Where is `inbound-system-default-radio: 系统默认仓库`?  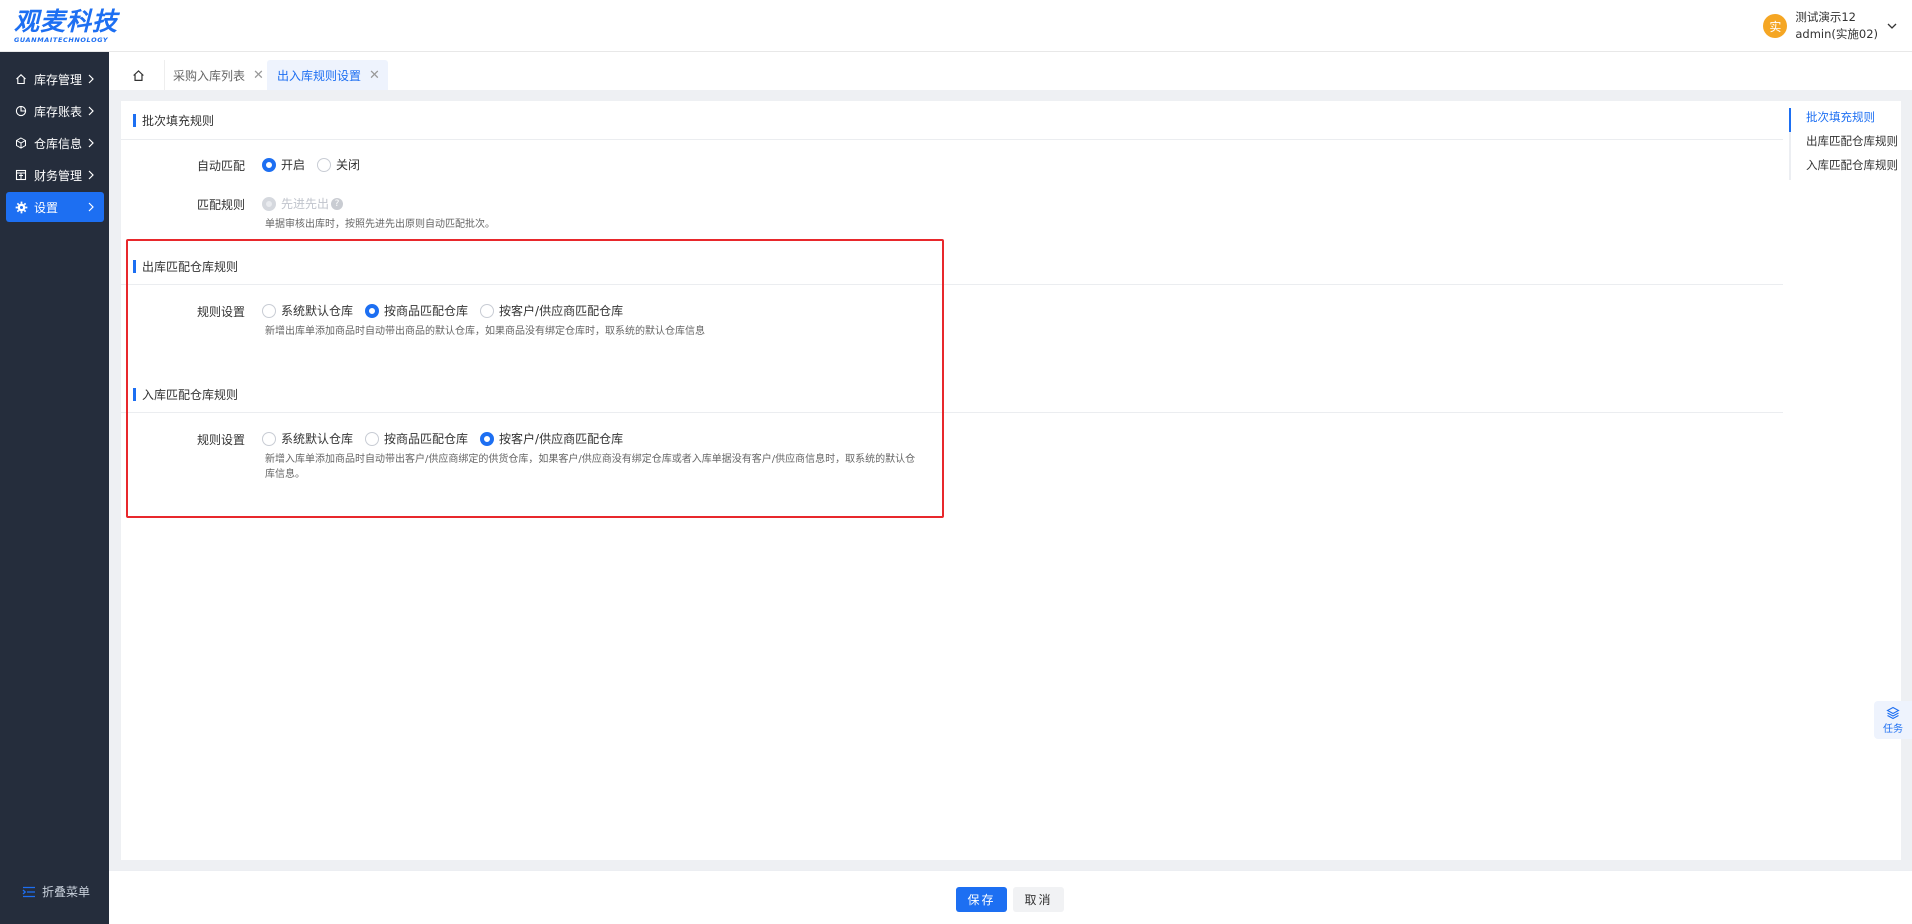 inbound-system-default-radio: 系统默认仓库 is located at coordinates (307, 438).